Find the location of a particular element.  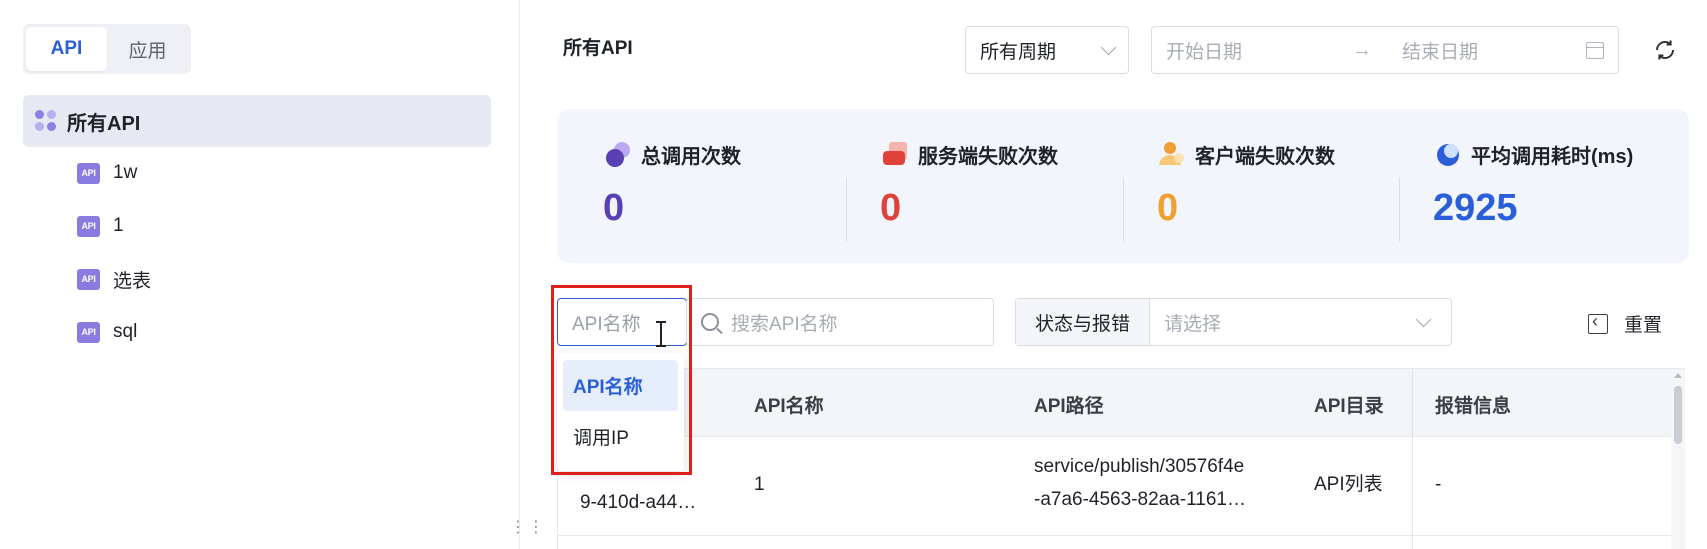

search-input: 搜索API名称 is located at coordinates (840, 322).